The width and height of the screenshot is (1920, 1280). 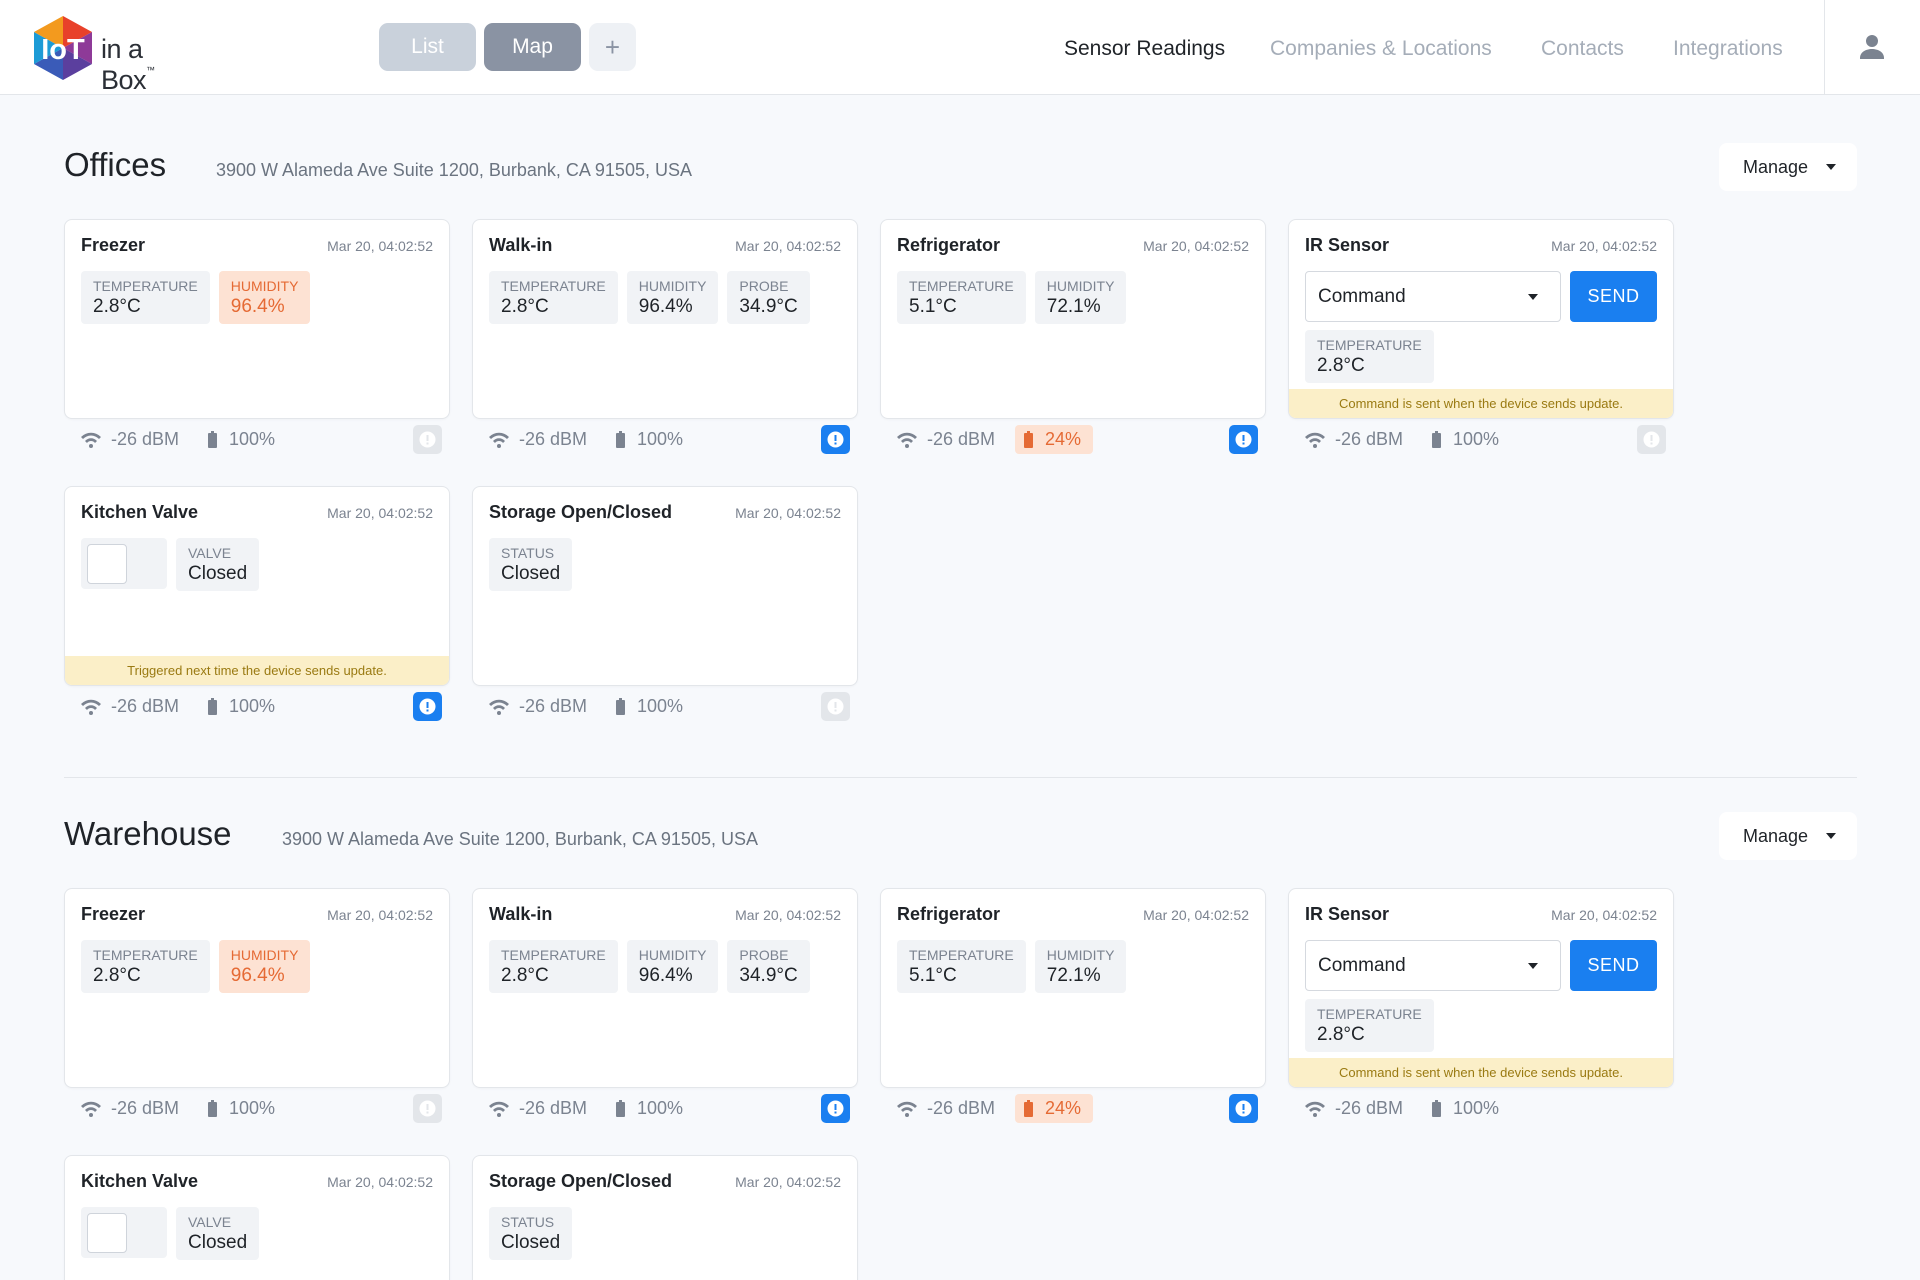 What do you see at coordinates (113, 914) in the screenshot?
I see `card-title: Freezer` at bounding box center [113, 914].